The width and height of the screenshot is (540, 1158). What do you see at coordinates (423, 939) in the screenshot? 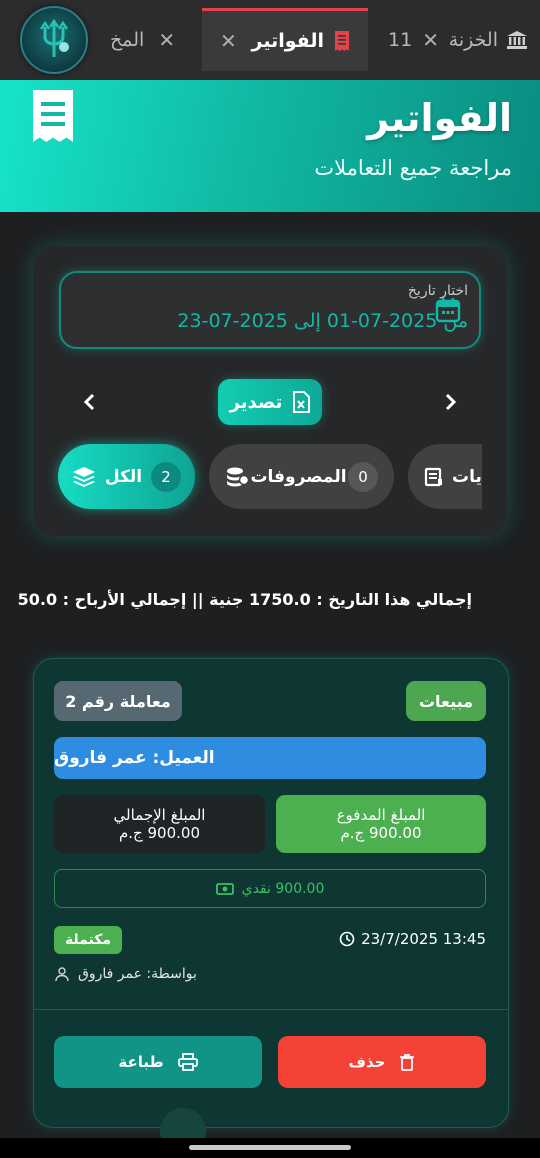
I see `datetime-text: 23/7/2025 13:45` at bounding box center [423, 939].